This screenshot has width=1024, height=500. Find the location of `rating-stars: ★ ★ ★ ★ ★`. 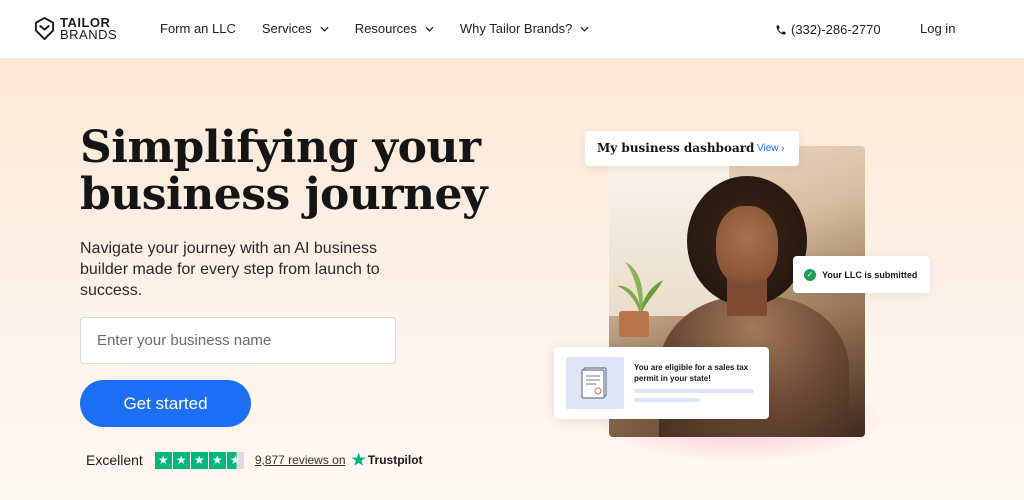

rating-stars: ★ ★ ★ ★ ★ is located at coordinates (199, 460).